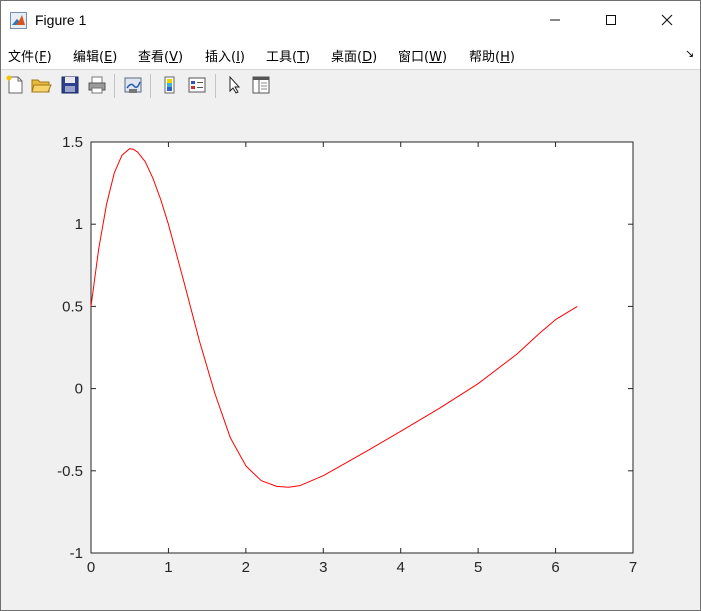 The width and height of the screenshot is (701, 611). Describe the element at coordinates (555, 567) in the screenshot. I see `x-tick-label: 6` at that location.